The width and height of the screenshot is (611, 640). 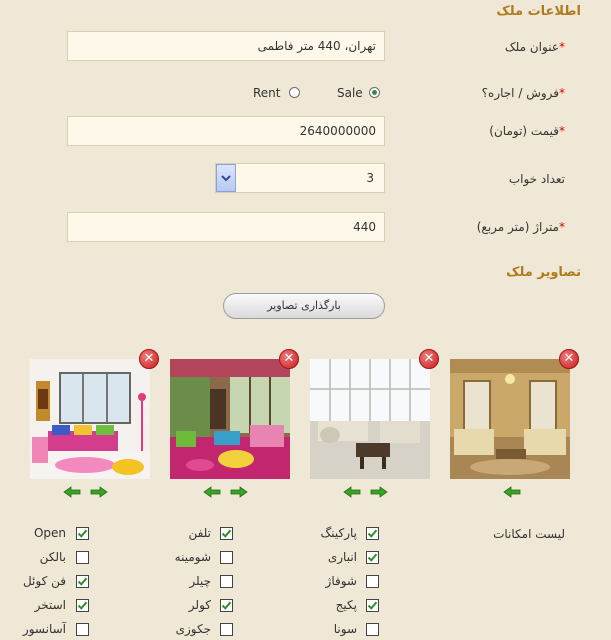 I want to click on move-photo-1-right-button, so click(x=99, y=492).